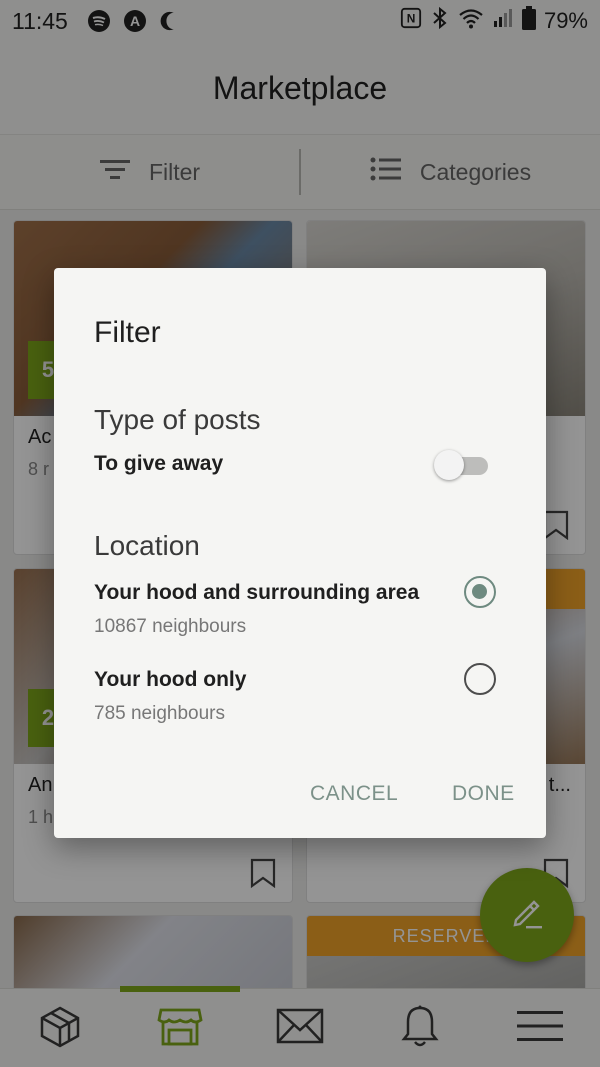 Image resolution: width=600 pixels, height=1067 pixels. I want to click on radio-selected-dot, so click(479, 591).